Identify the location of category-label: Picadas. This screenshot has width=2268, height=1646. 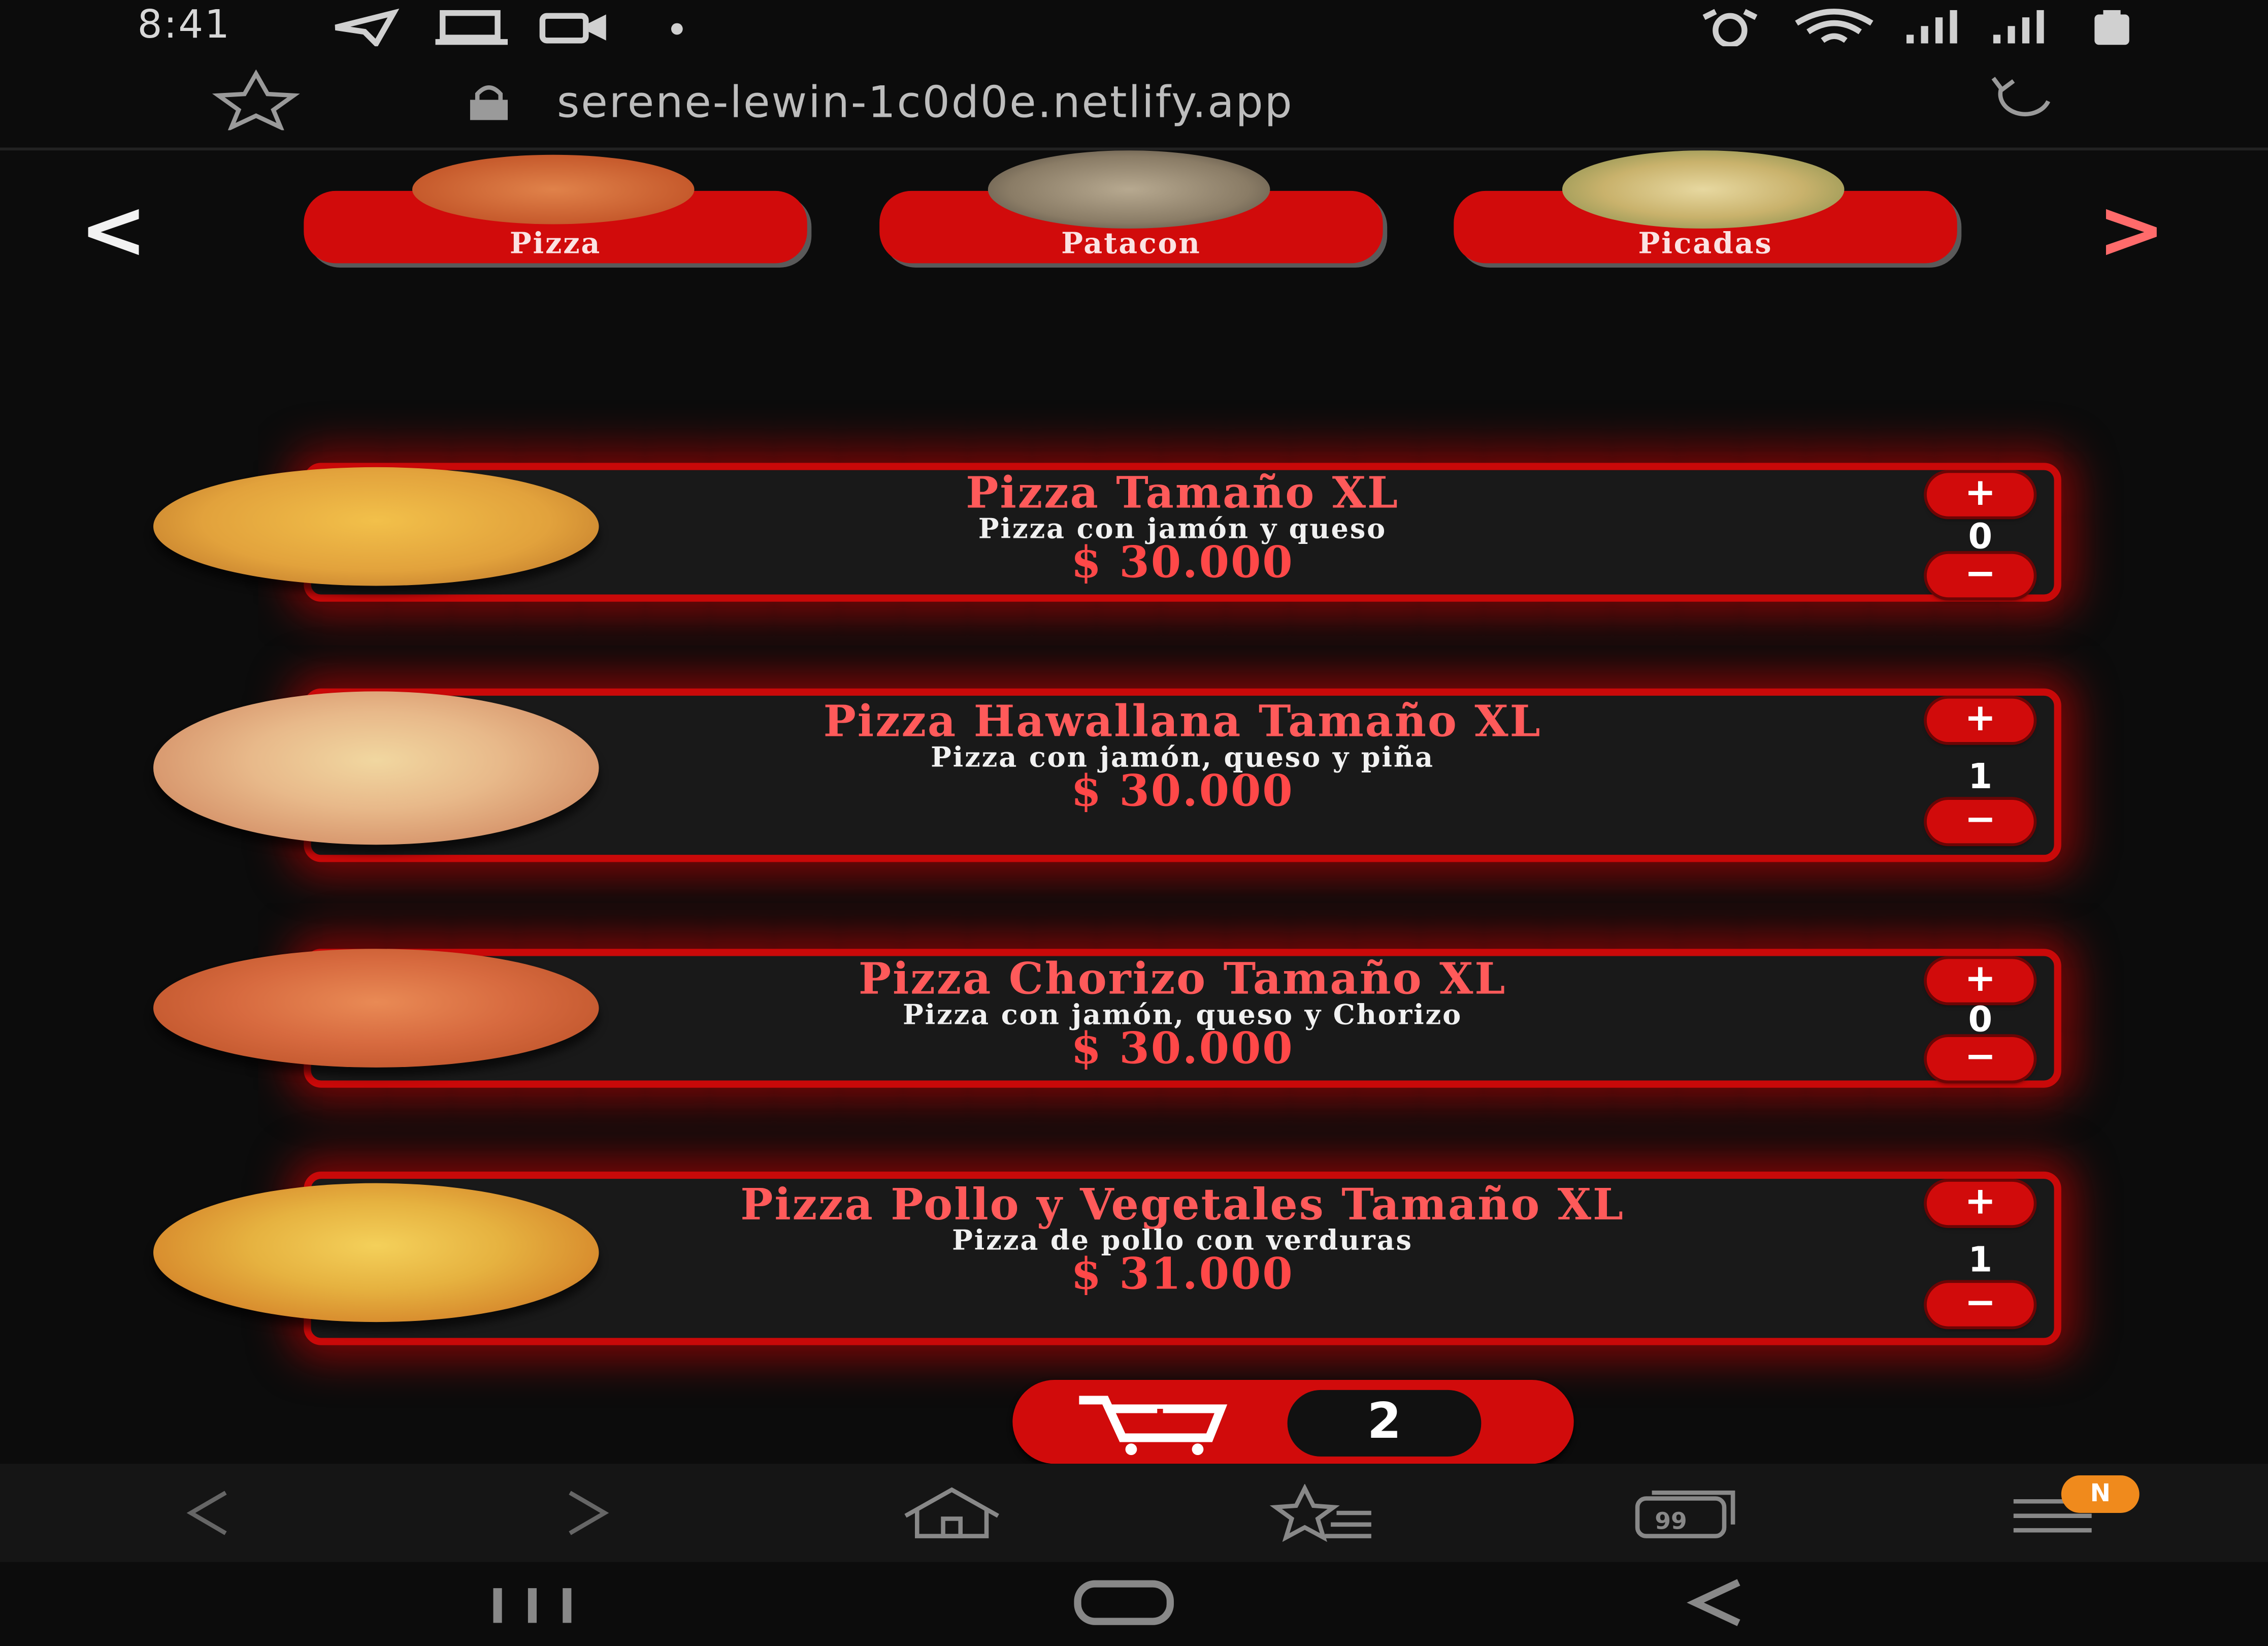
(1705, 243).